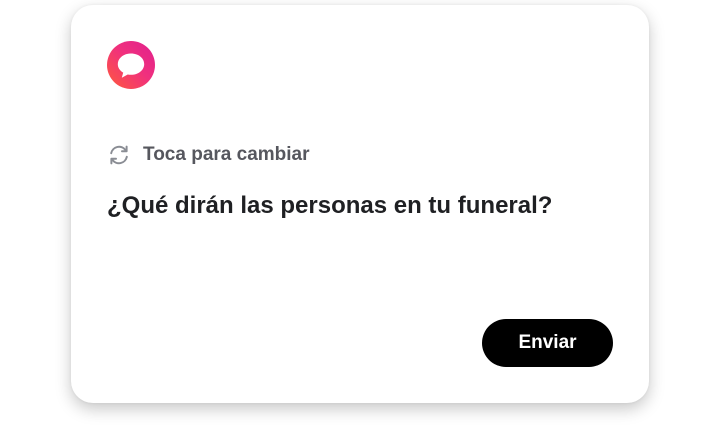 This screenshot has height=425, width=717. What do you see at coordinates (330, 205) in the screenshot?
I see `prompt-question: ¿Qué dirán las personas en tu funeral?` at bounding box center [330, 205].